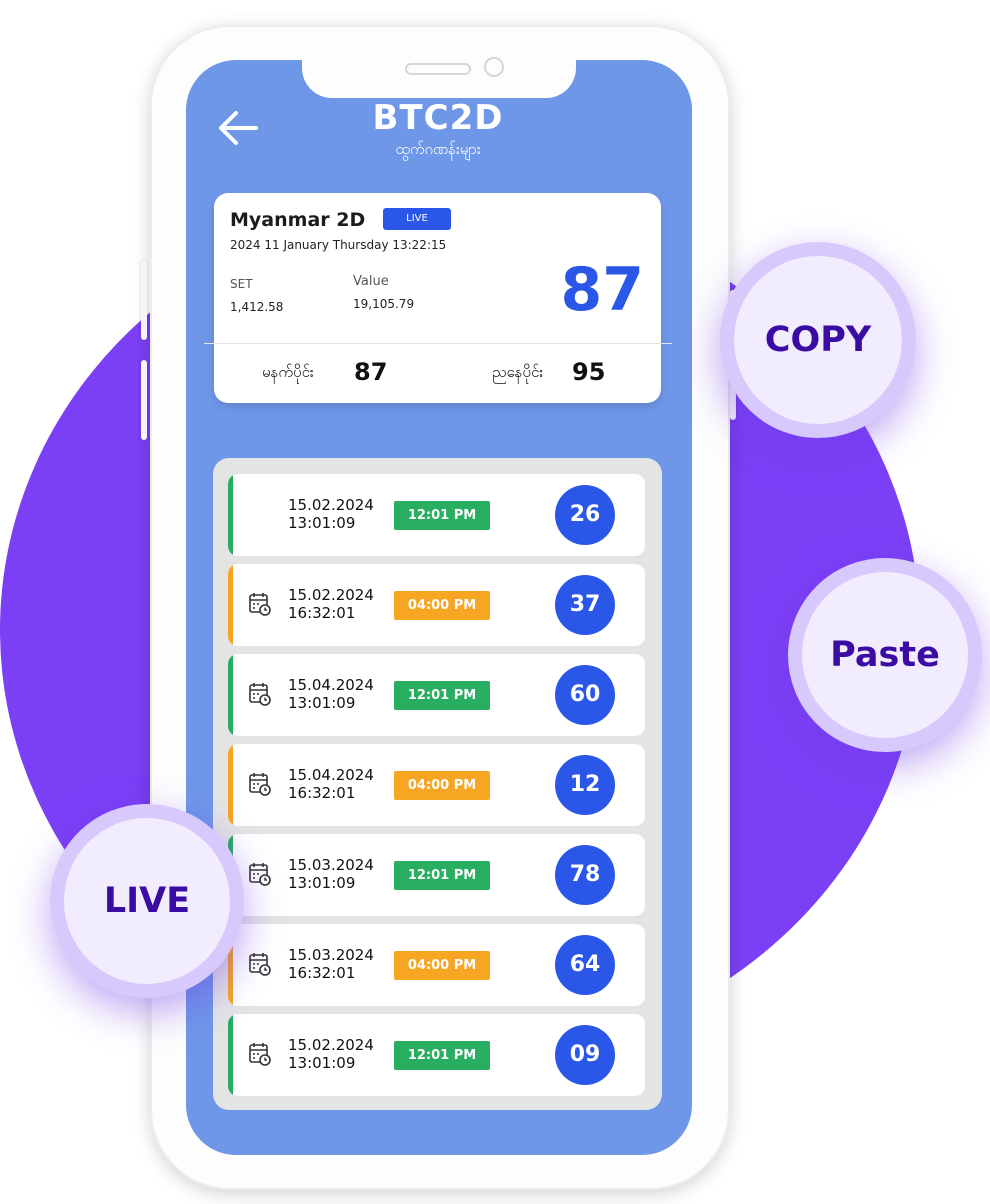 This screenshot has height=1204, width=990. Describe the element at coordinates (585, 785) in the screenshot. I see `result-number: 12` at that location.